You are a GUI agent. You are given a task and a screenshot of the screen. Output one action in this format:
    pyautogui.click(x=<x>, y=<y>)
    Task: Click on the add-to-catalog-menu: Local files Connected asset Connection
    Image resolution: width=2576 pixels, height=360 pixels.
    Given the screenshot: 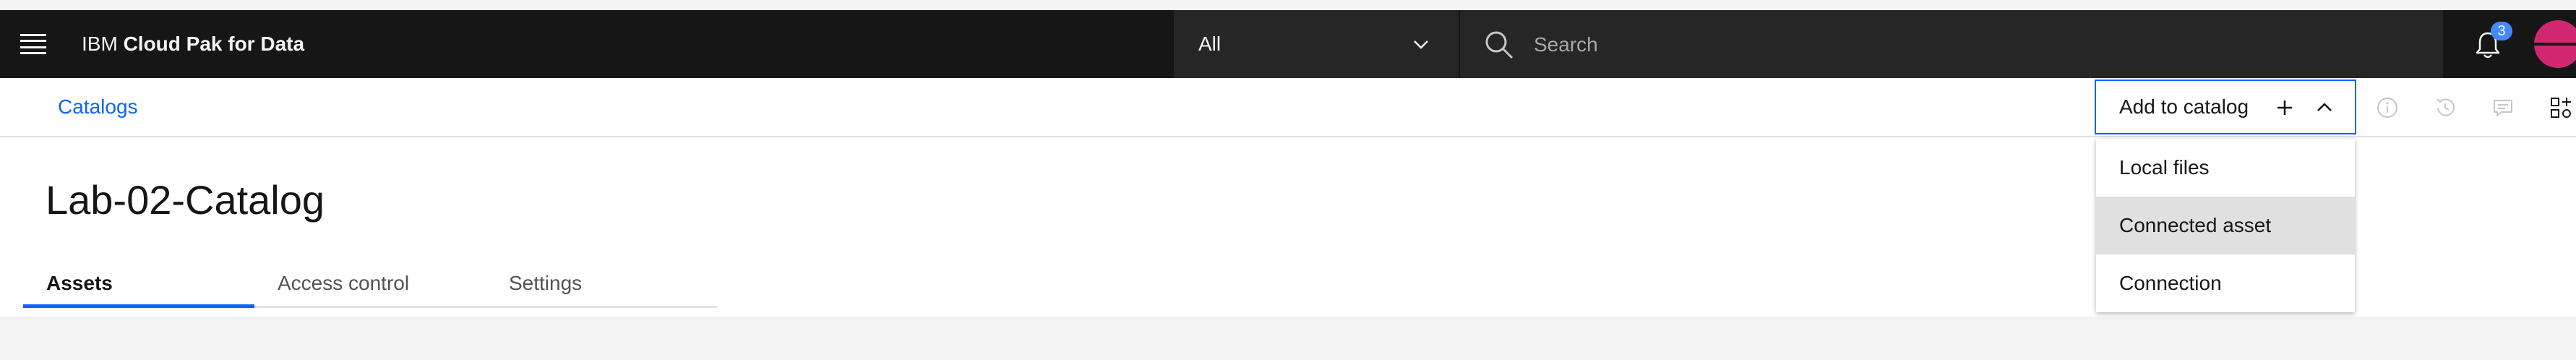 What is the action you would take?
    pyautogui.click(x=2225, y=225)
    